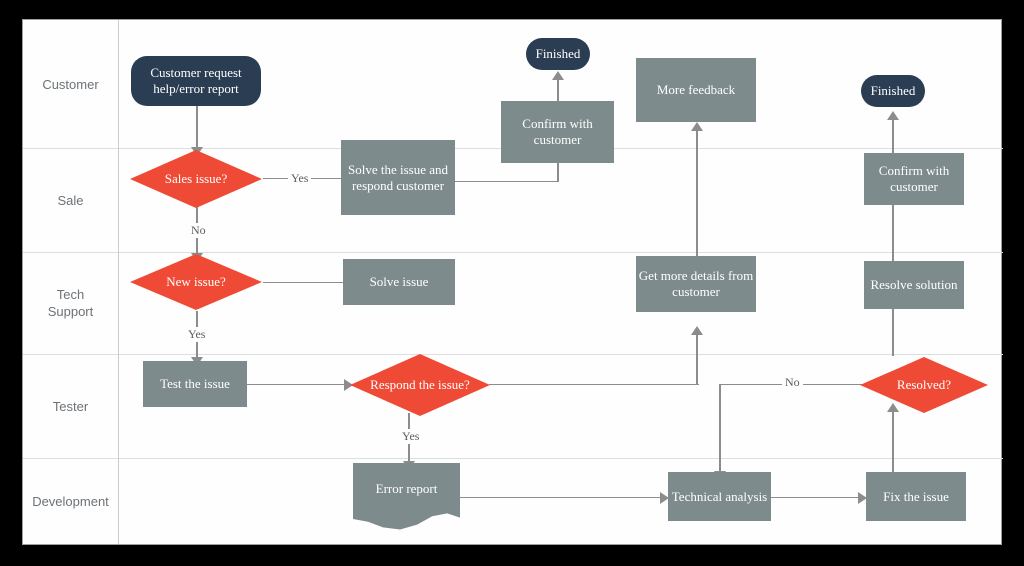 Image resolution: width=1024 pixels, height=566 pixels. I want to click on lane-label-customer: Customer, so click(70, 84).